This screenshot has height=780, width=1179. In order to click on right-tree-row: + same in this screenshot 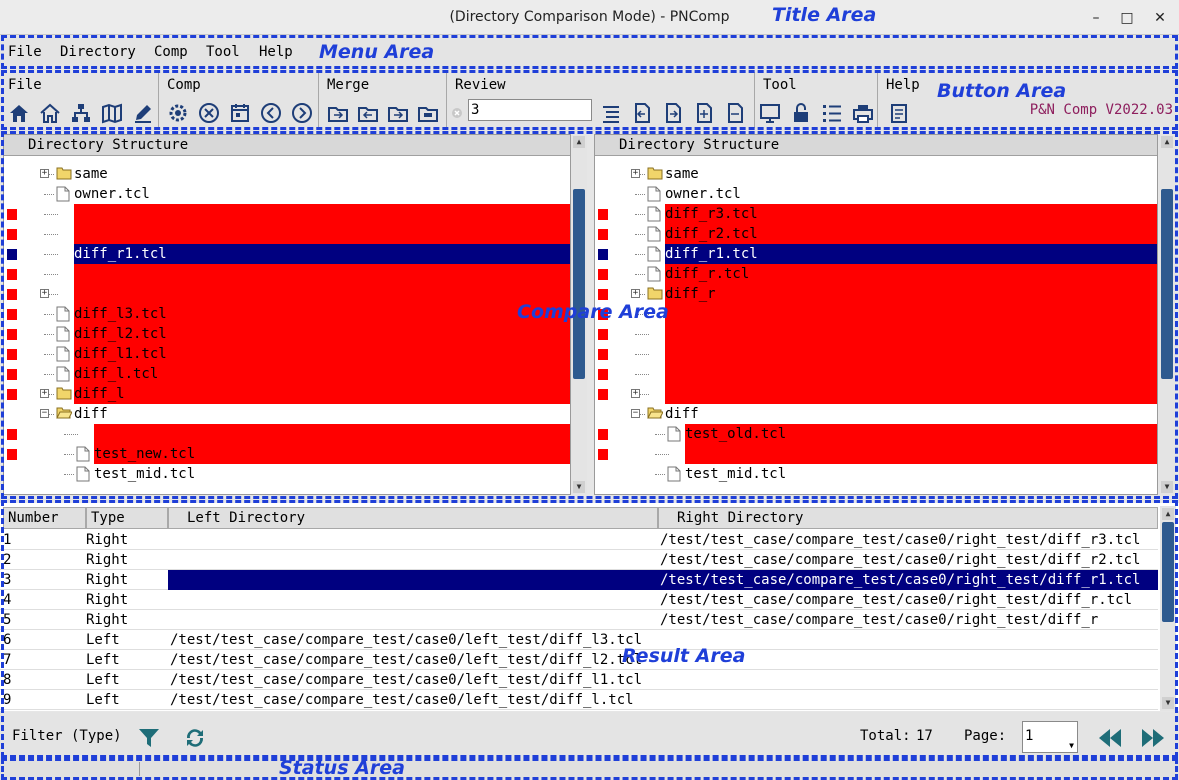, I will do `click(876, 174)`.